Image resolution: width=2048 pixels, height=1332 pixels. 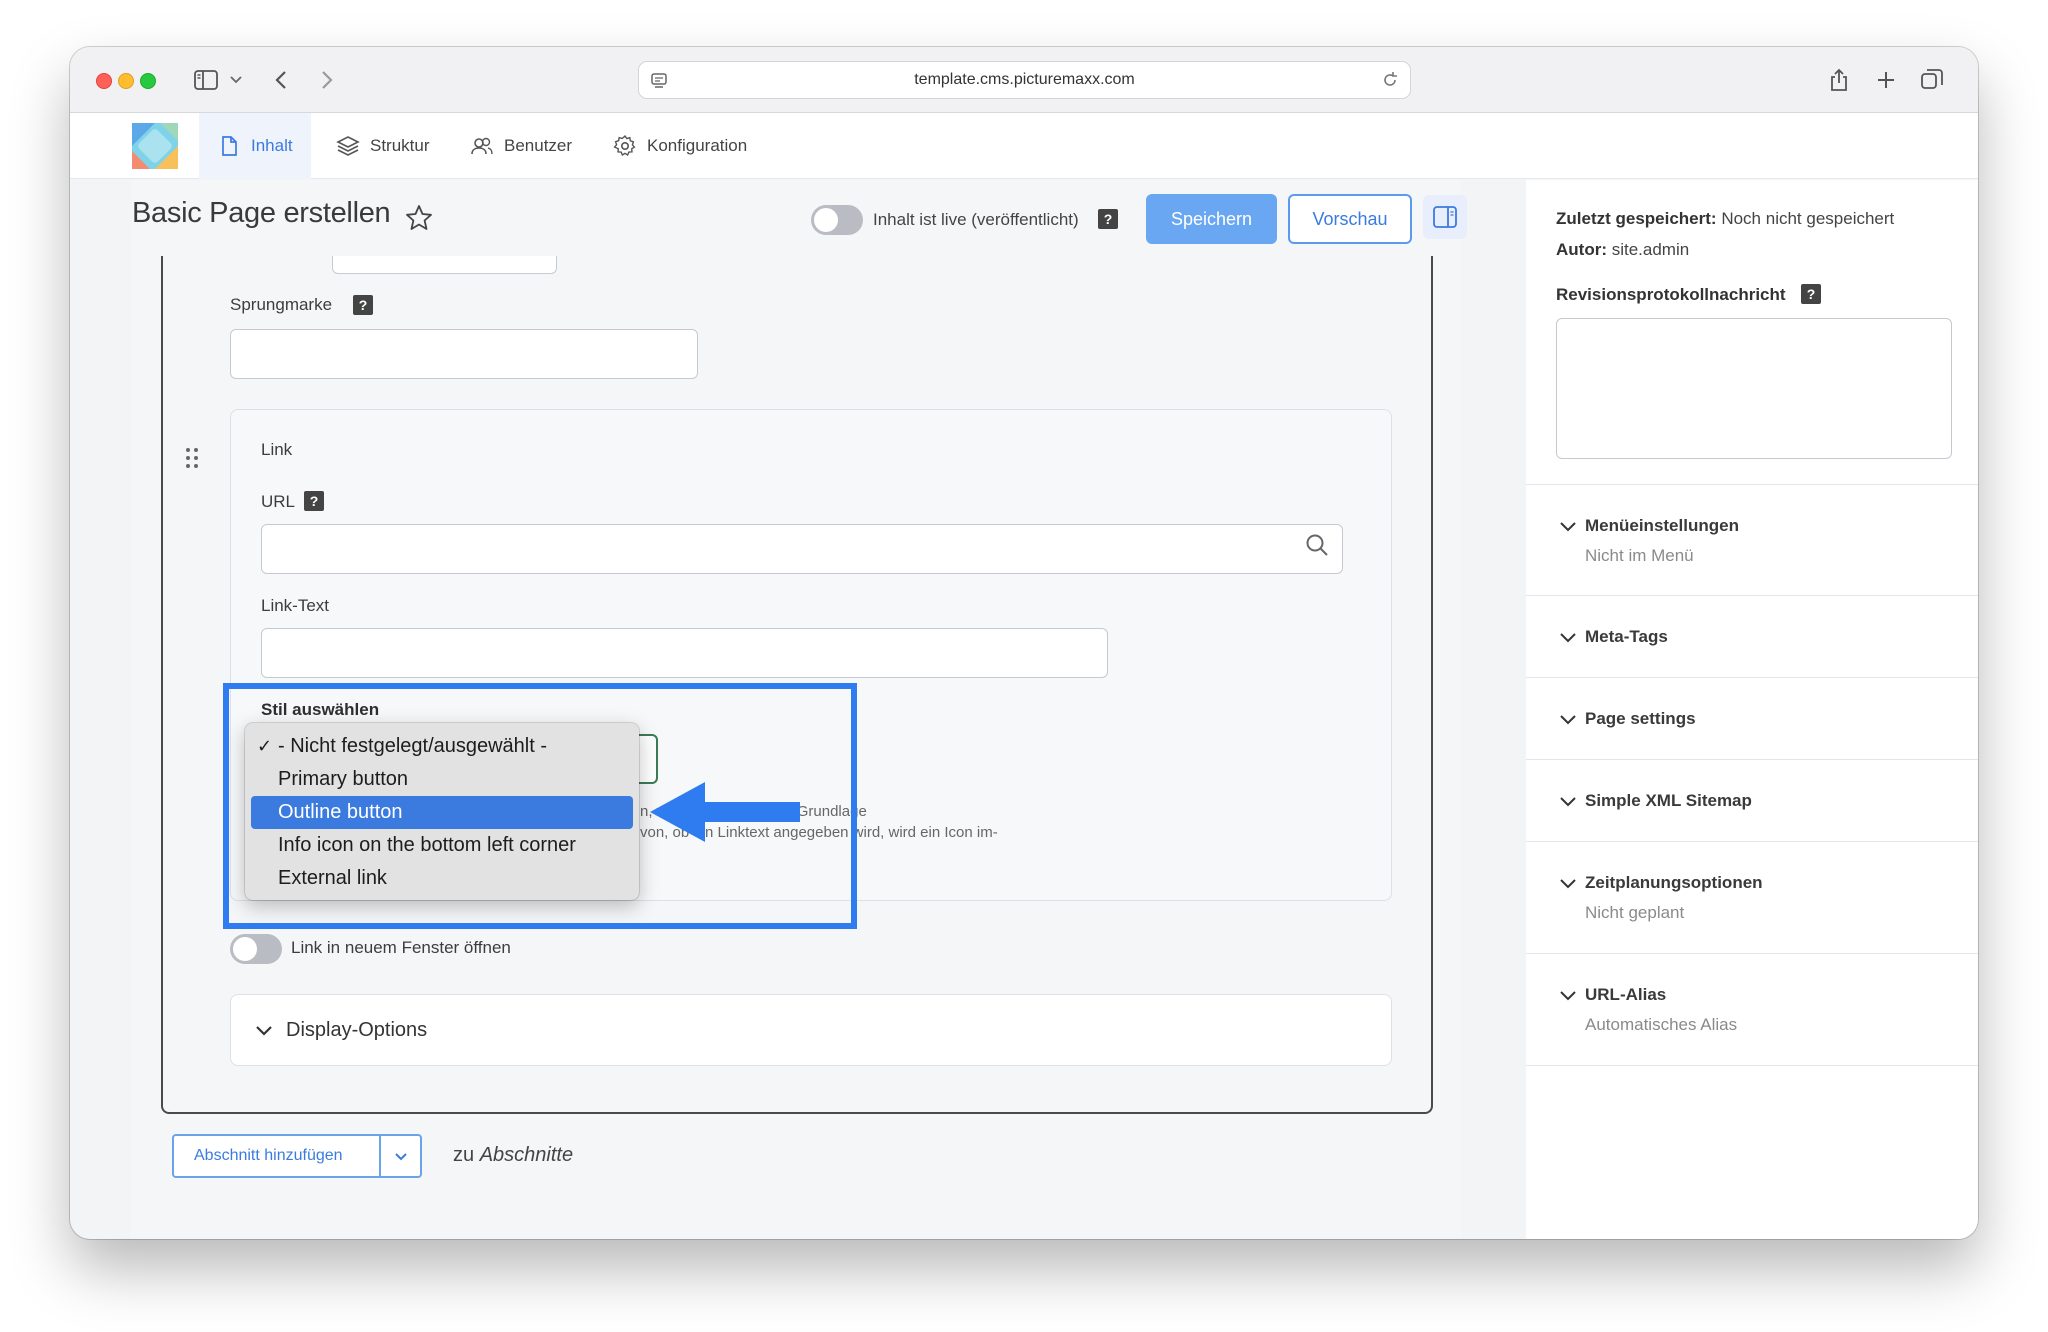 What do you see at coordinates (192, 458) in the screenshot?
I see `drag-handle-icon` at bounding box center [192, 458].